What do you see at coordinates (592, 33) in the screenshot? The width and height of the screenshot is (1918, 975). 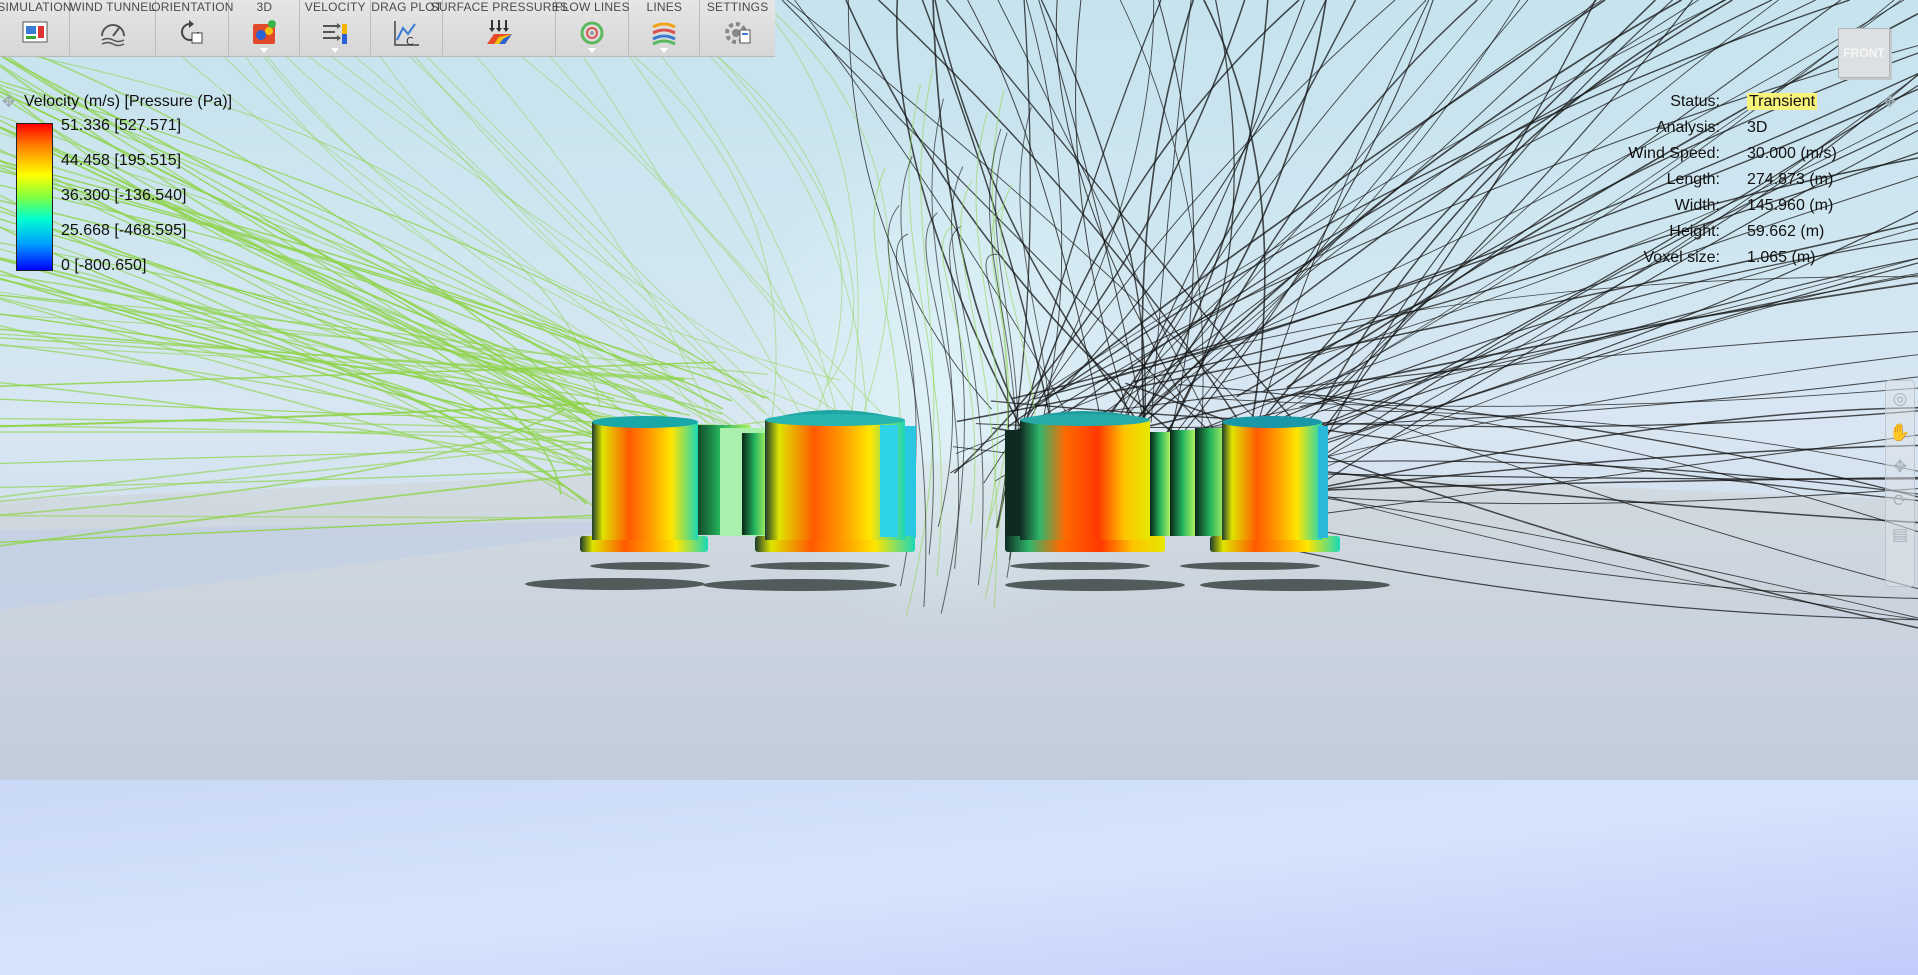 I see `flow-lines-icon` at bounding box center [592, 33].